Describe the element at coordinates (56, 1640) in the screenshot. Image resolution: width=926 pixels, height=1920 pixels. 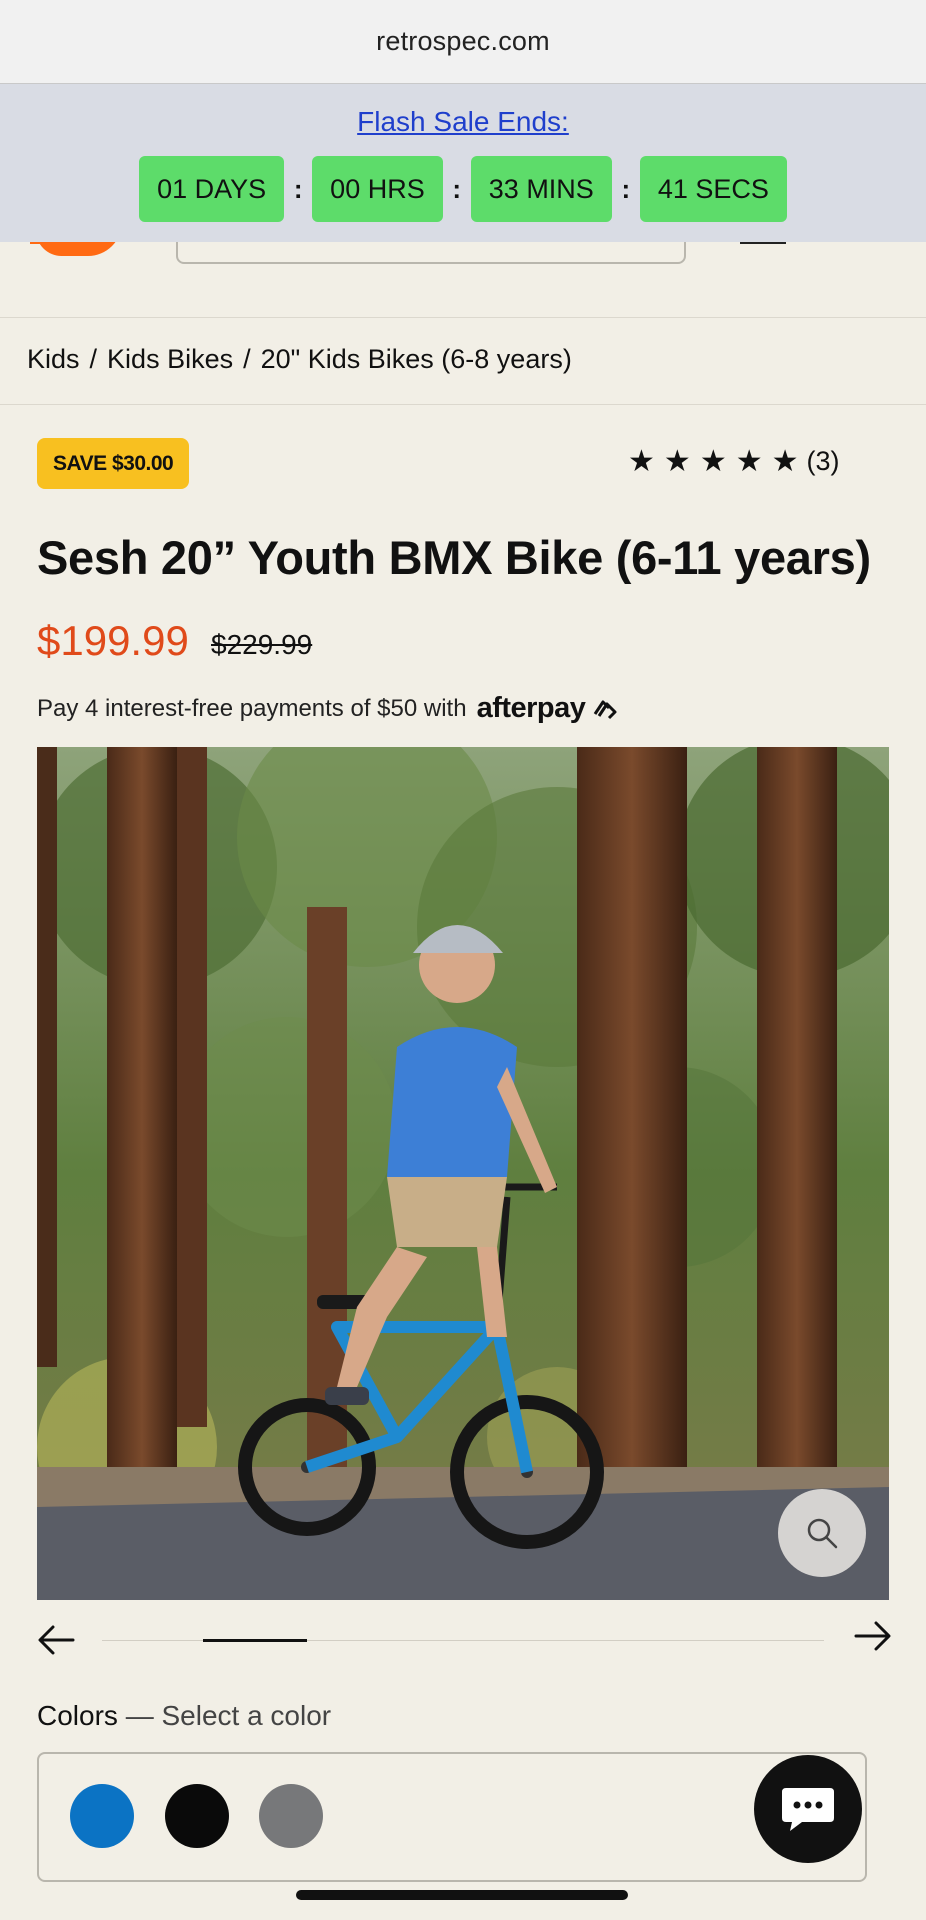
I see `arrow-left-icon` at that location.